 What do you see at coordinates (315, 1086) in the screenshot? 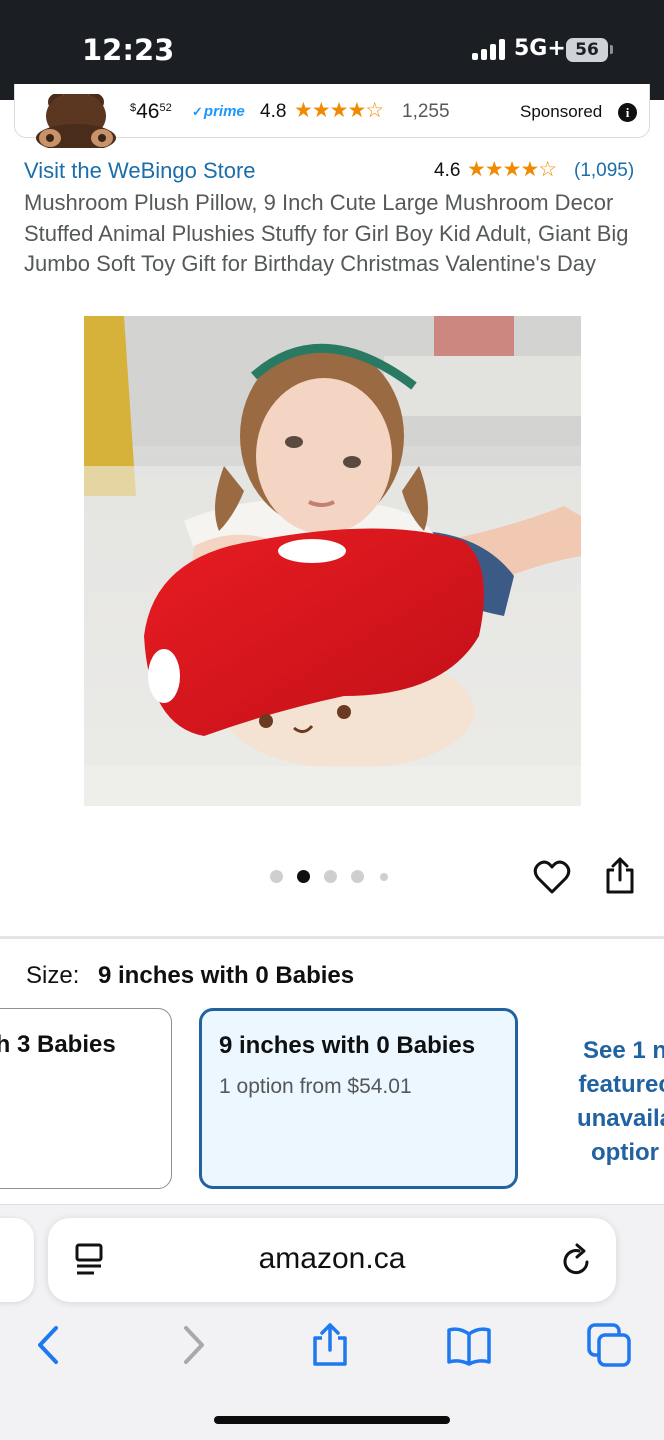
I see `size-option-price: 1 option from $54.01` at bounding box center [315, 1086].